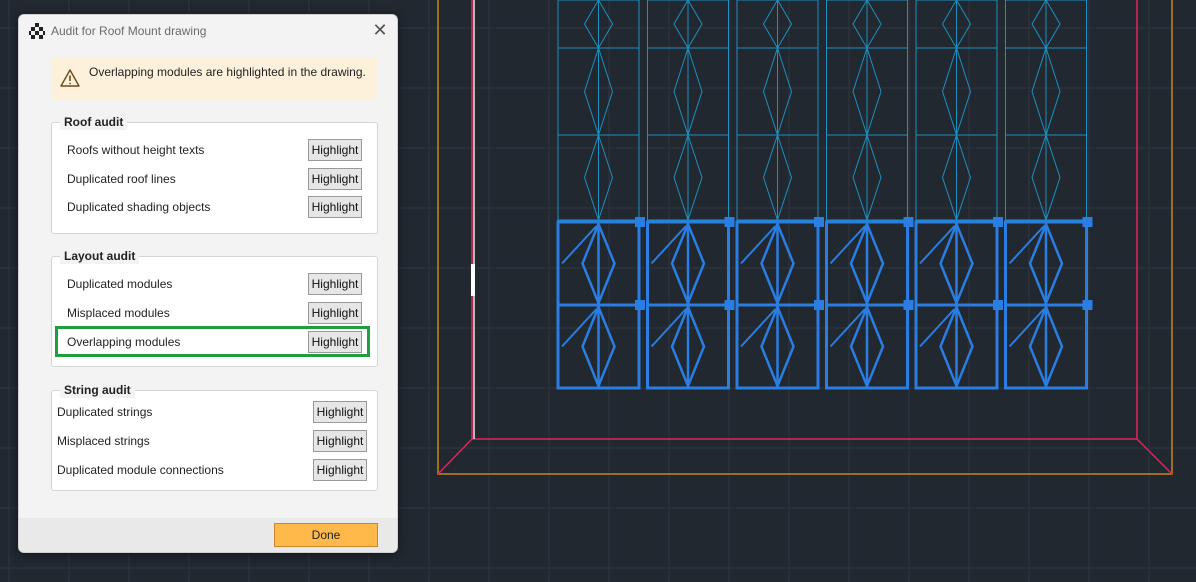 Image resolution: width=1196 pixels, height=582 pixels. What do you see at coordinates (94, 122) in the screenshot?
I see `roof-audit-title: Roof audit` at bounding box center [94, 122].